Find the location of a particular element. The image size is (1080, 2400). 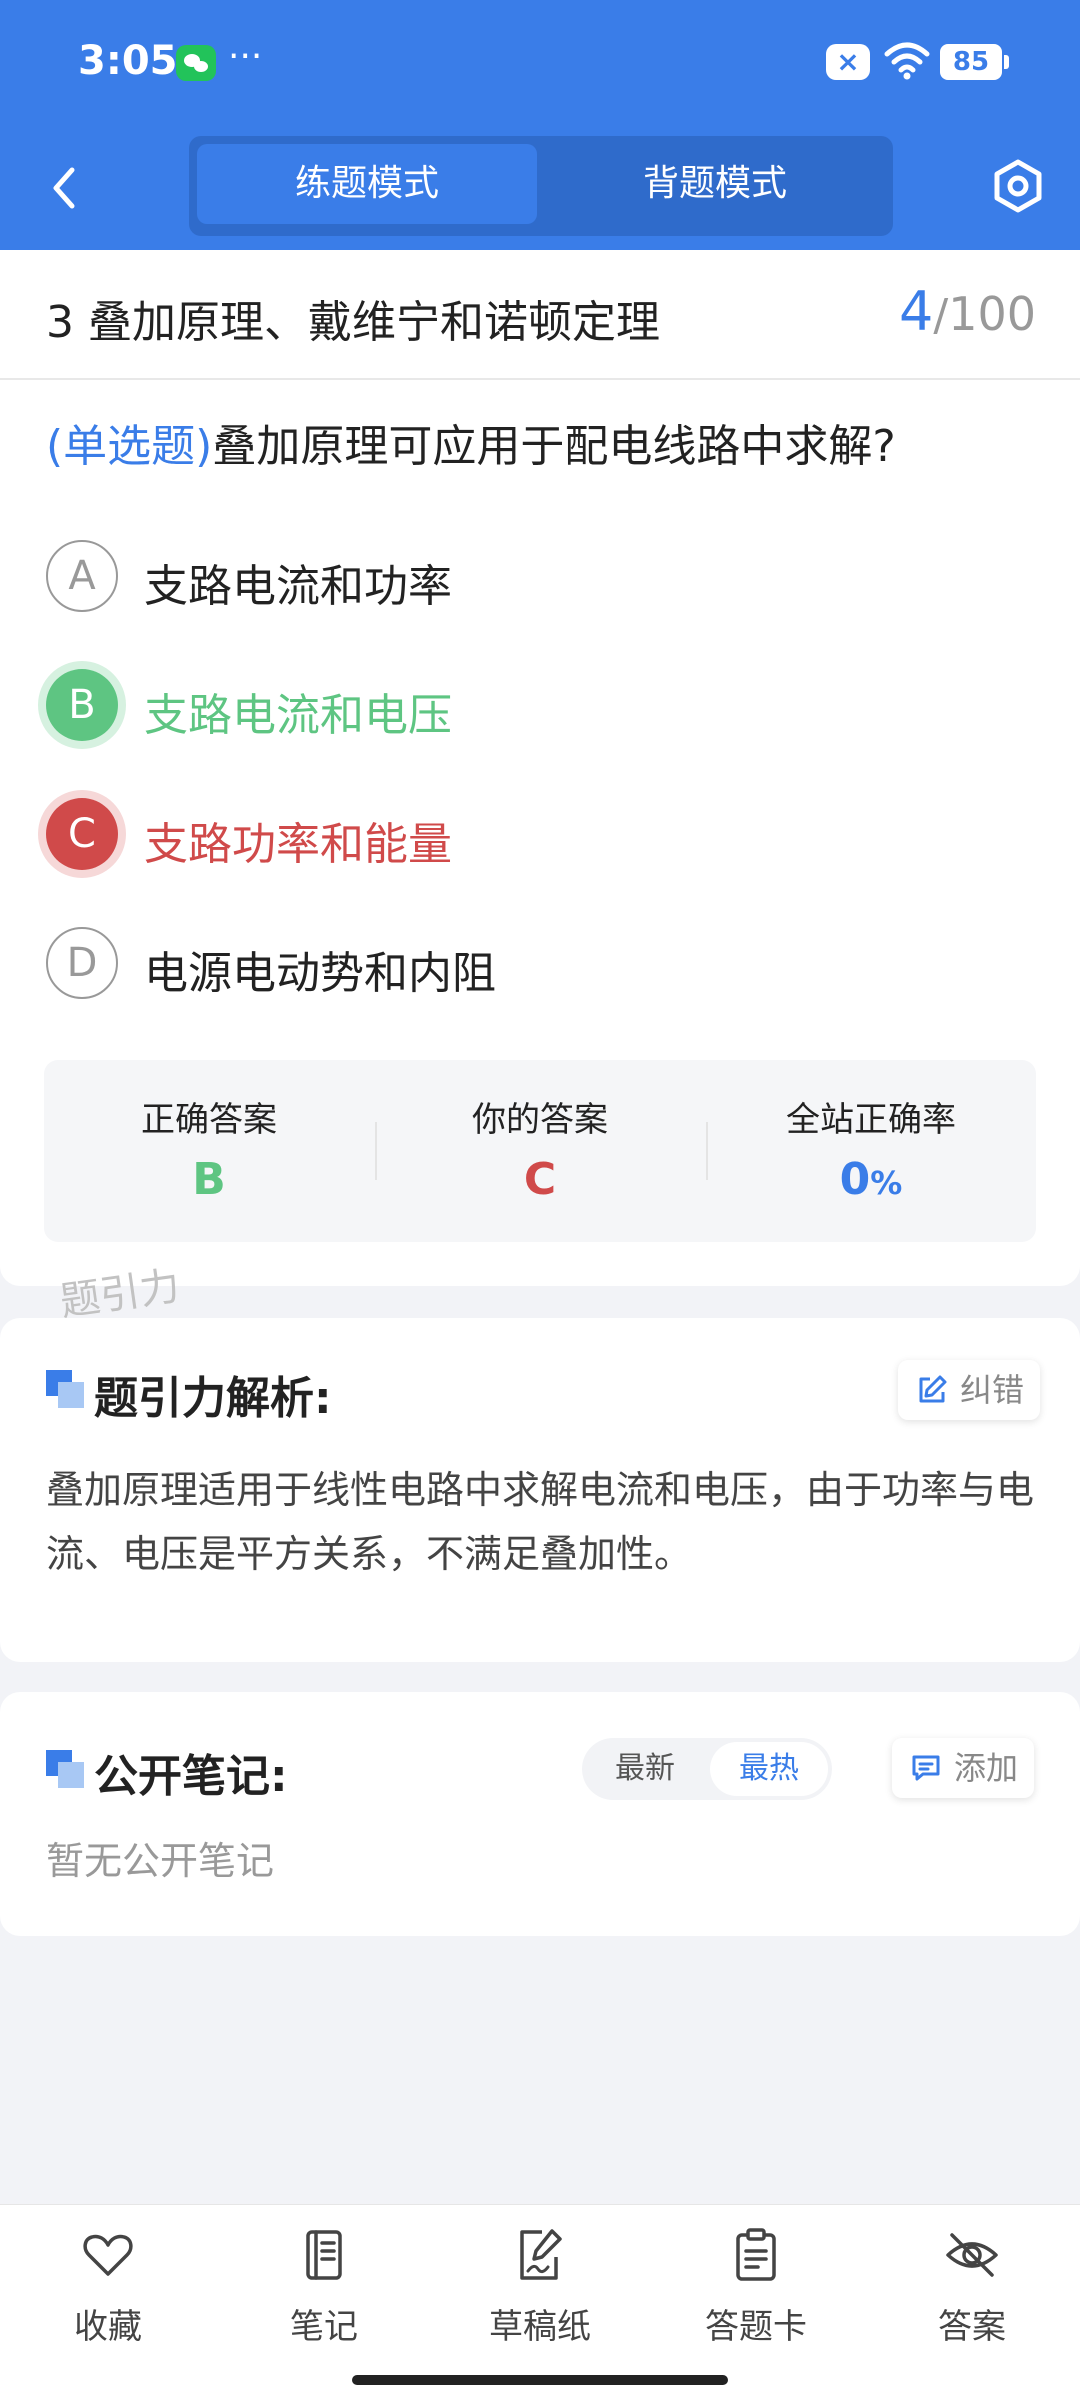

answer-summary: 正确答案 B 你的答案 C 全站正确率 0% is located at coordinates (540, 1151).